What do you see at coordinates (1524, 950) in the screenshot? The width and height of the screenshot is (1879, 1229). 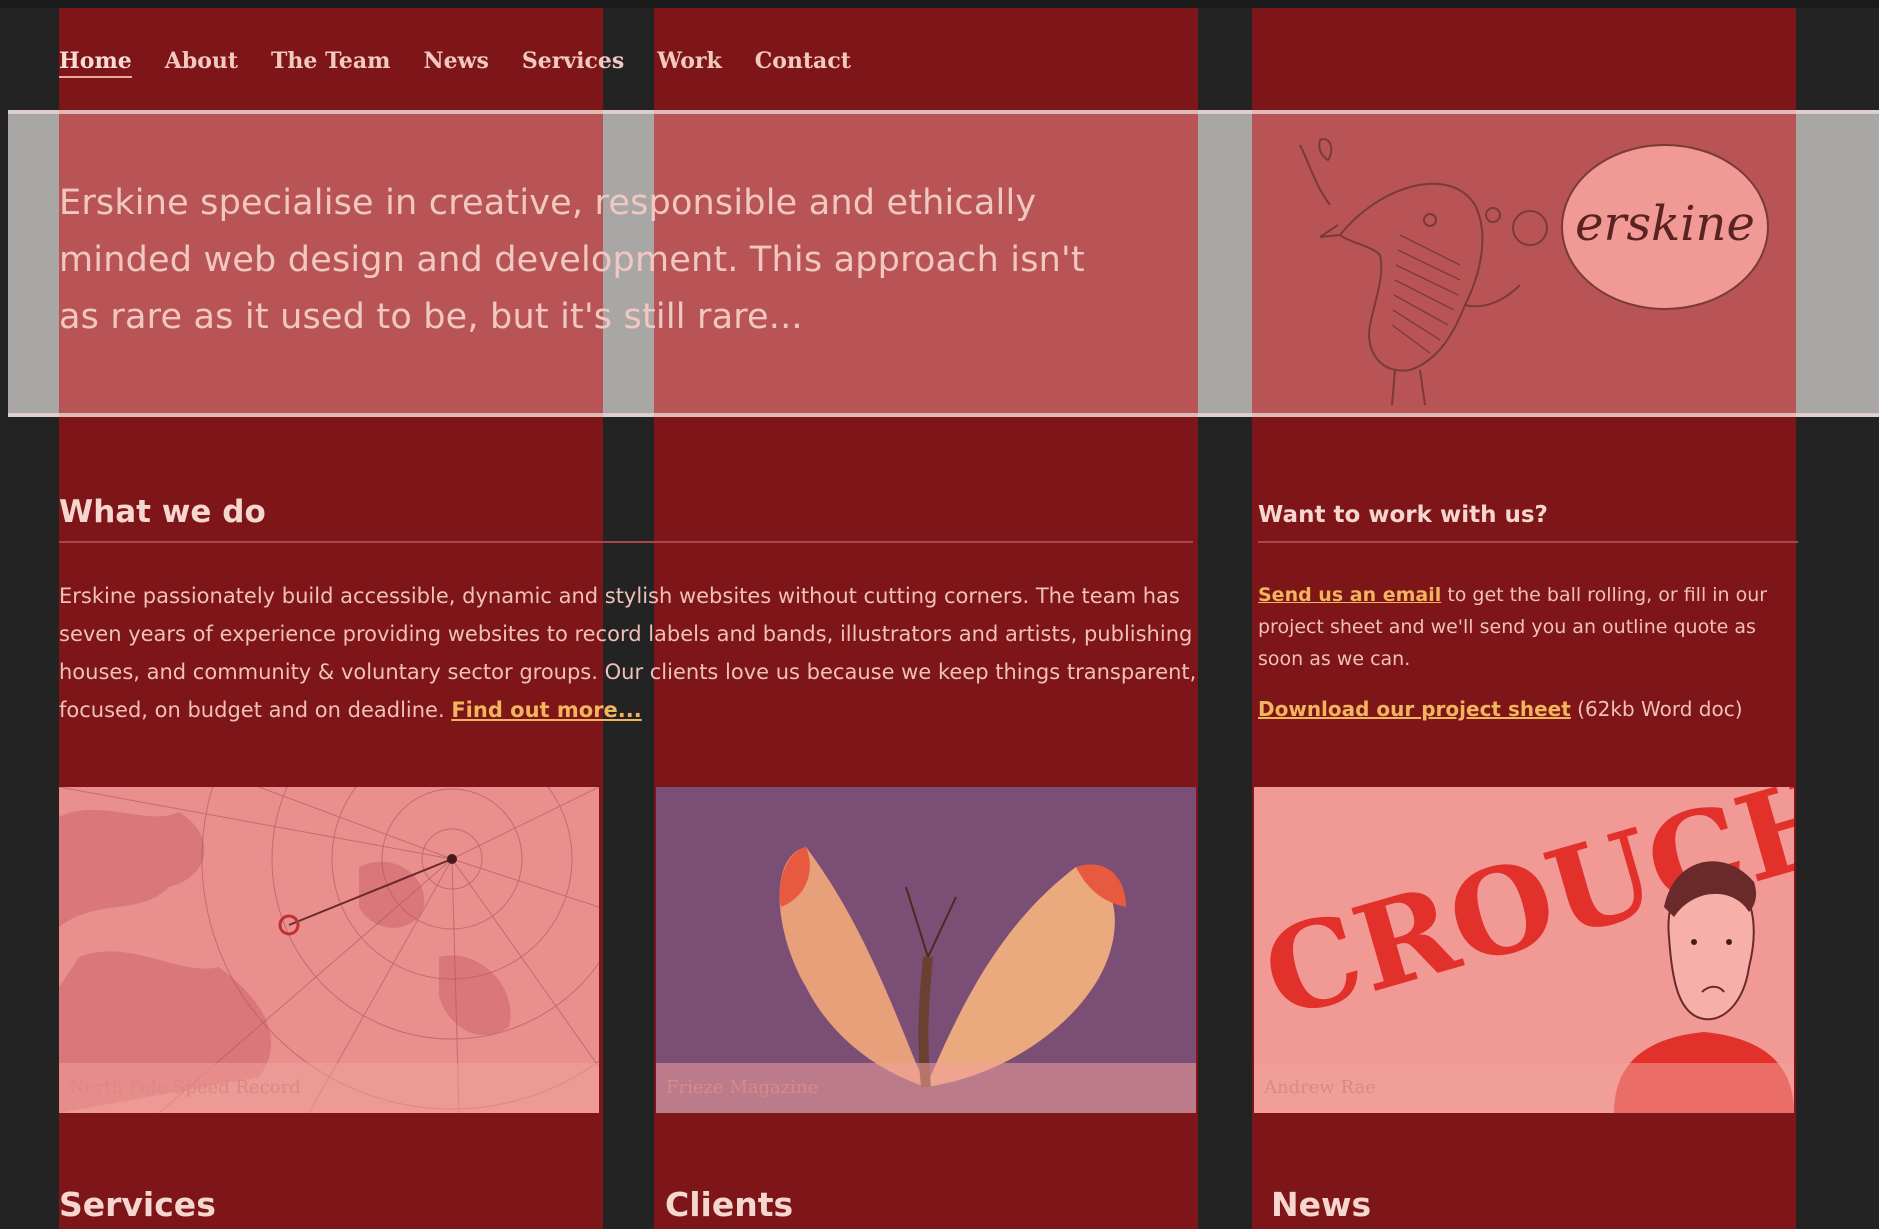 I see `portfolio-thumb-andrew-rae: CROUCH Andrew Rae` at bounding box center [1524, 950].